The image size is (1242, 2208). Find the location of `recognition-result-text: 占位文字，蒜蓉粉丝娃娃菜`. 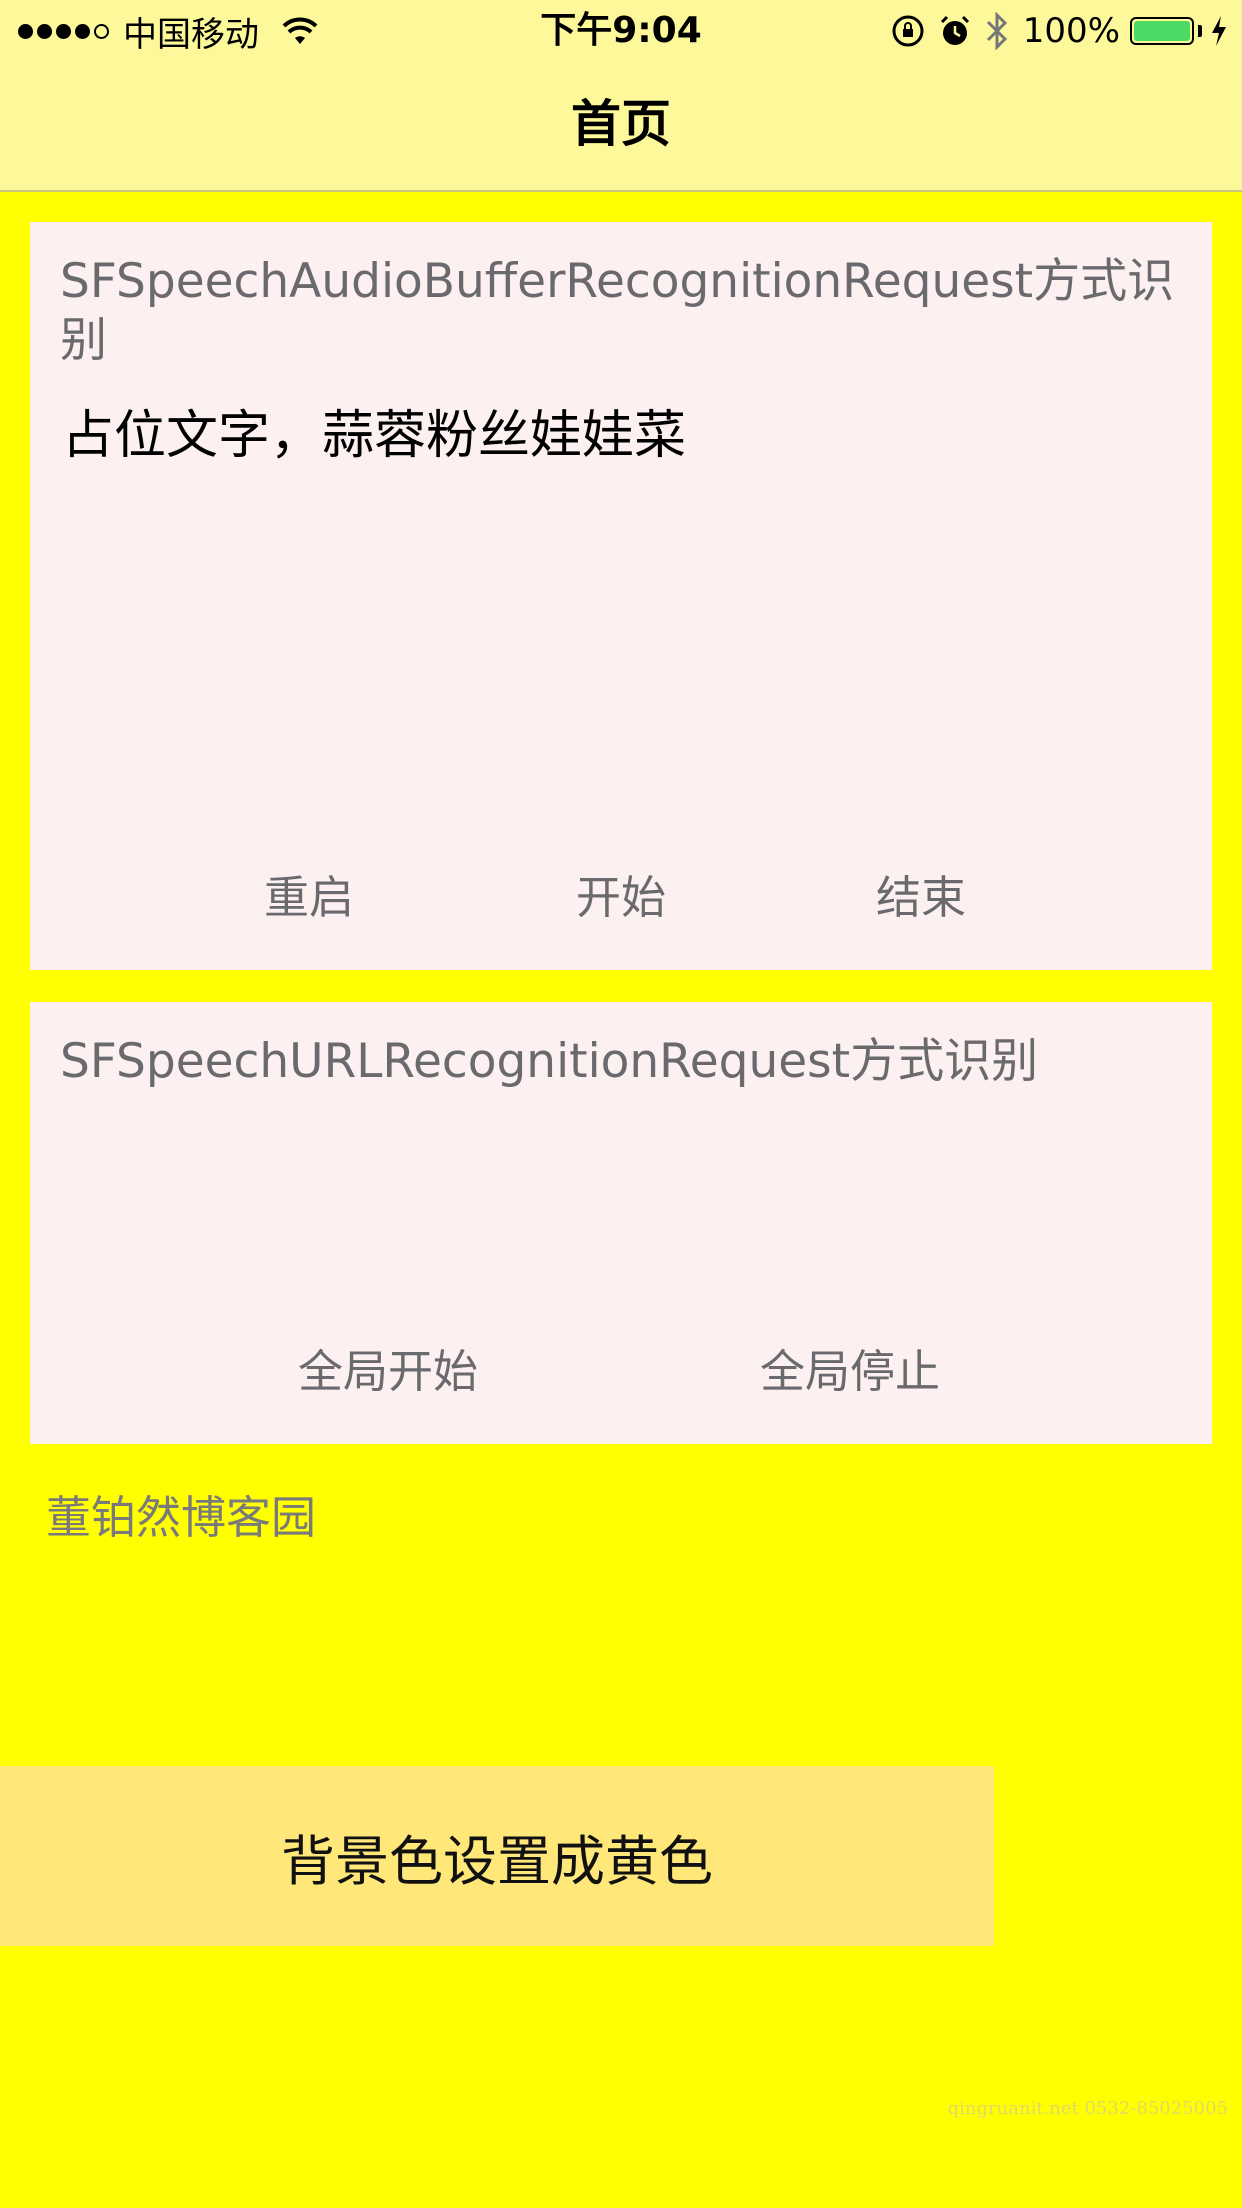

recognition-result-text: 占位文字，蒜蓉粉丝娃娃菜 is located at coordinates (374, 436).